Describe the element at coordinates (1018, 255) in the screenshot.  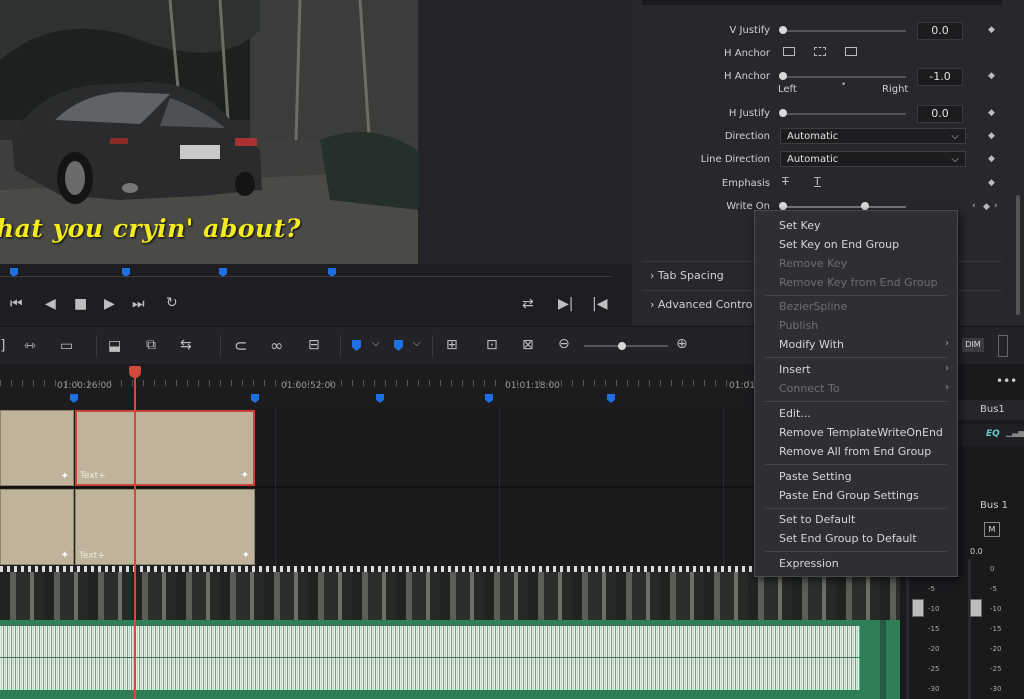
I see `inspector-scrollbar` at that location.